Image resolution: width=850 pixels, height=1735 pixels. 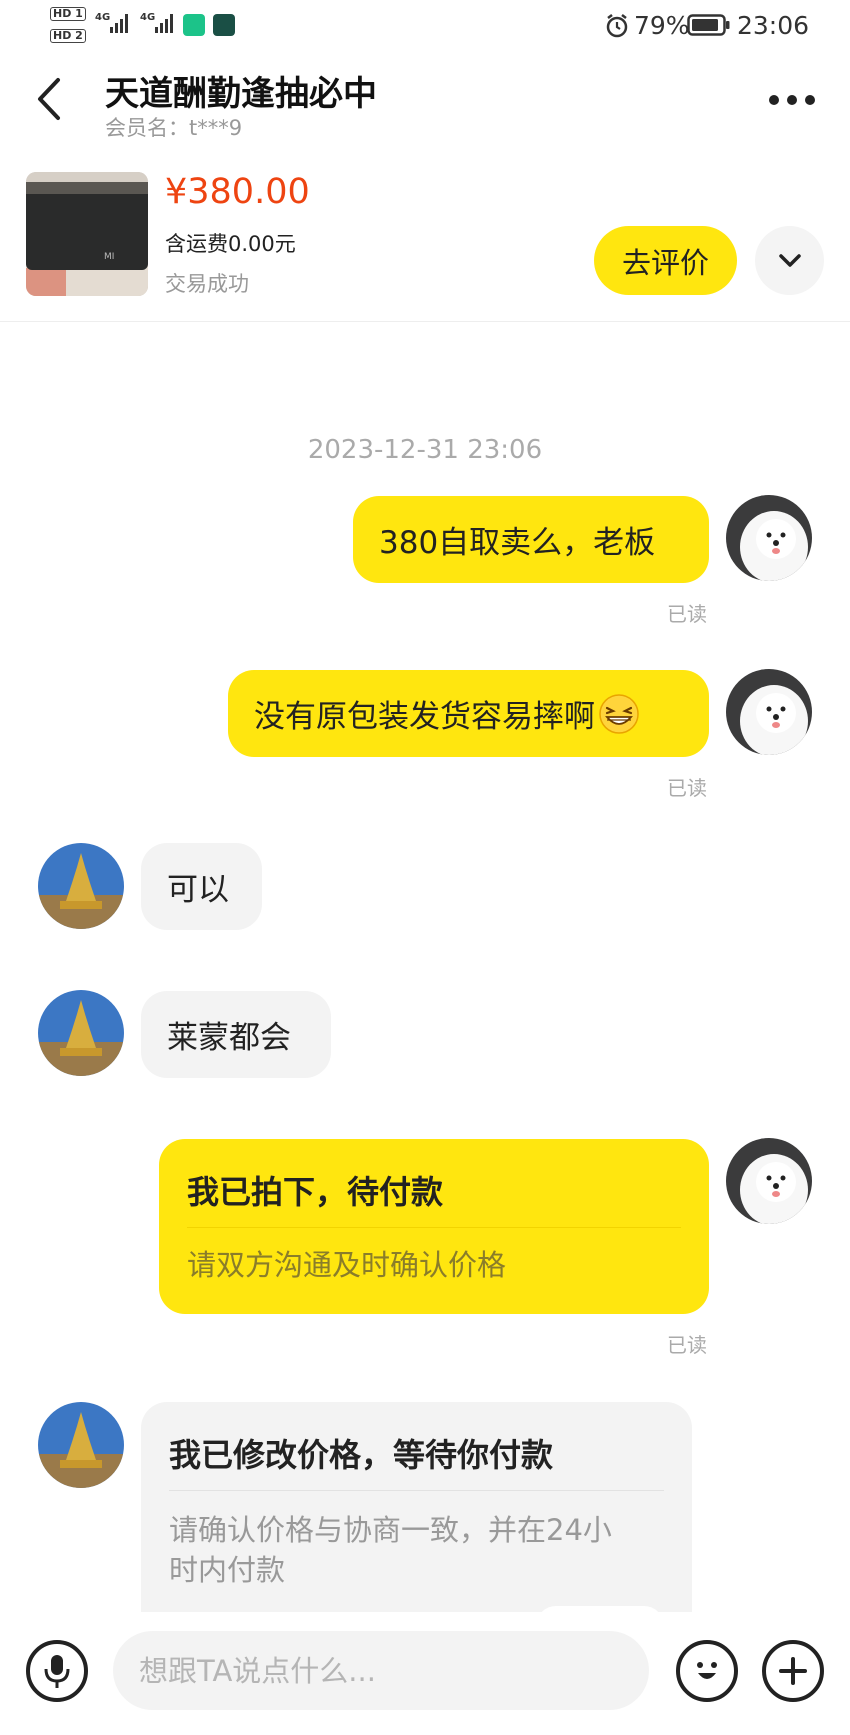 What do you see at coordinates (361, 1455) in the screenshot?
I see `card-title: 我已修改价格，等待你付款` at bounding box center [361, 1455].